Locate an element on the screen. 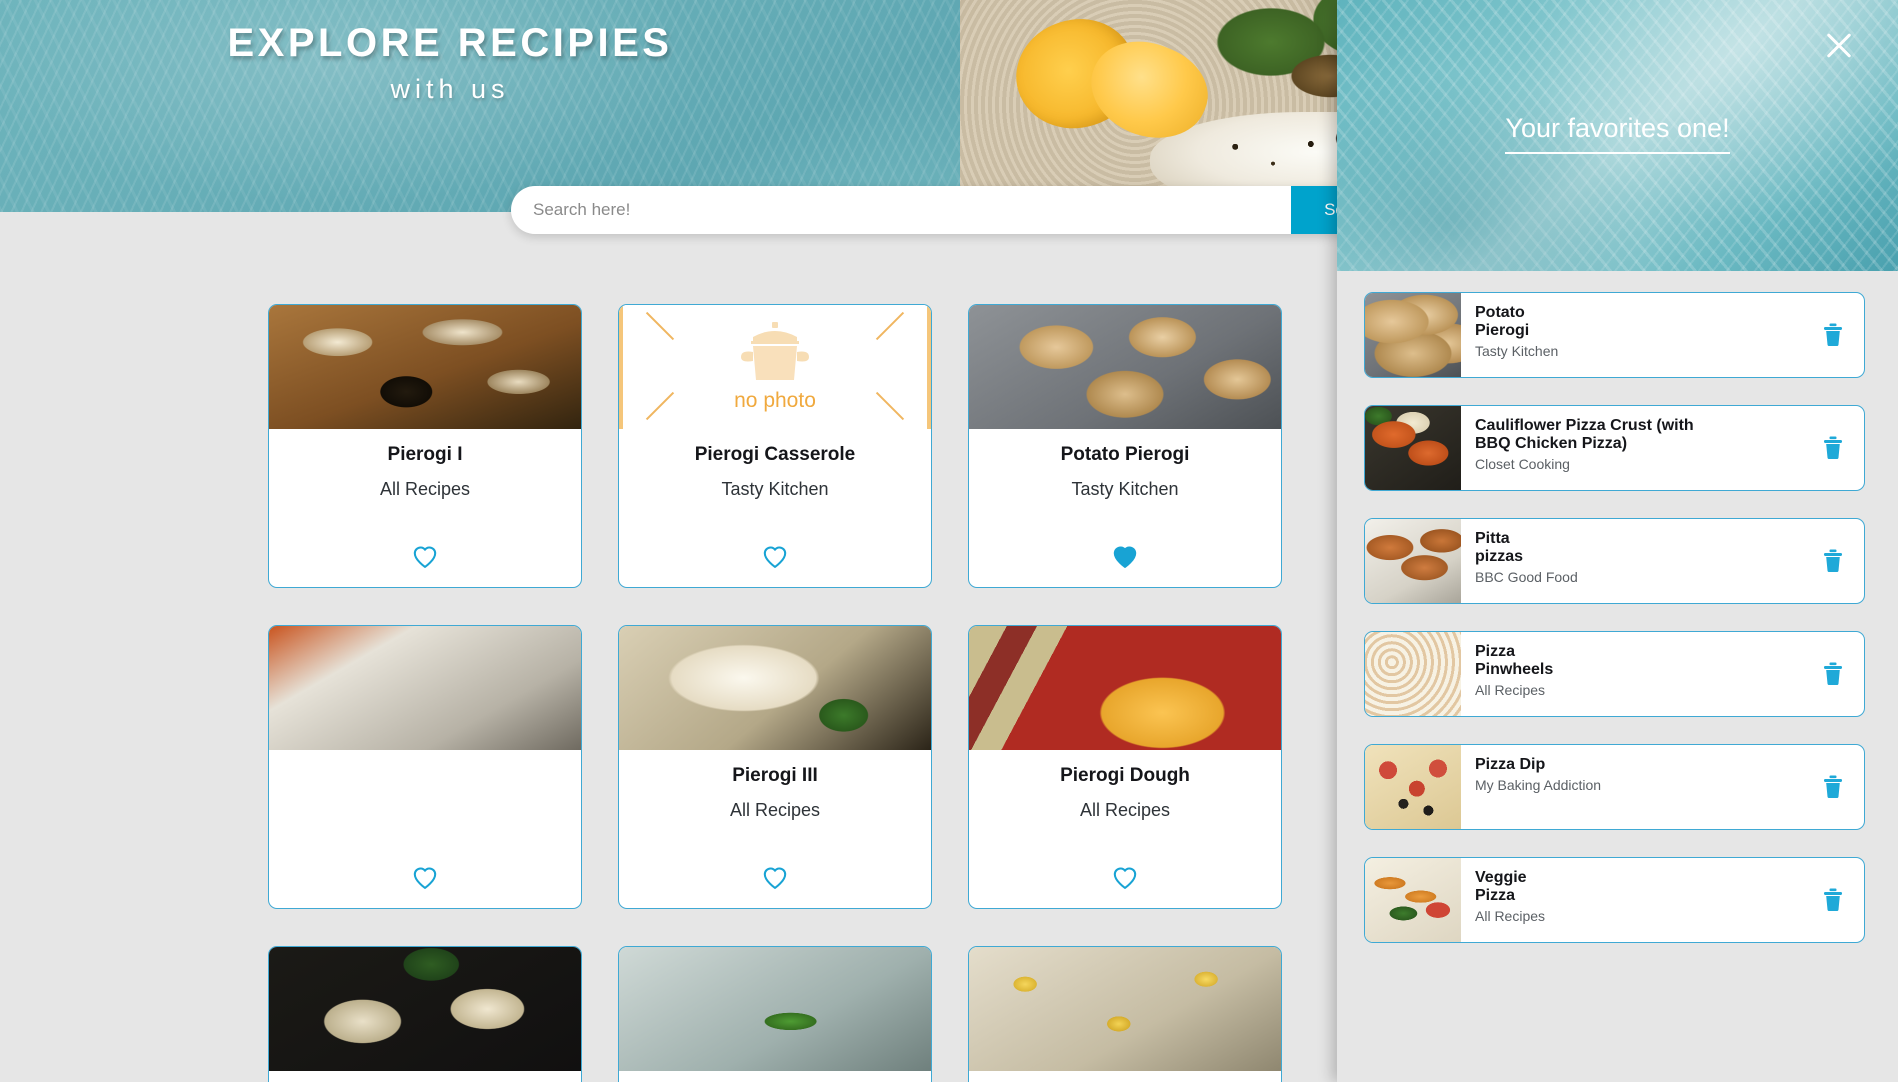 The height and width of the screenshot is (1082, 1898). recipe-card-body: Potato Pierogi Tasty Kitchen is located at coordinates (1125, 508).